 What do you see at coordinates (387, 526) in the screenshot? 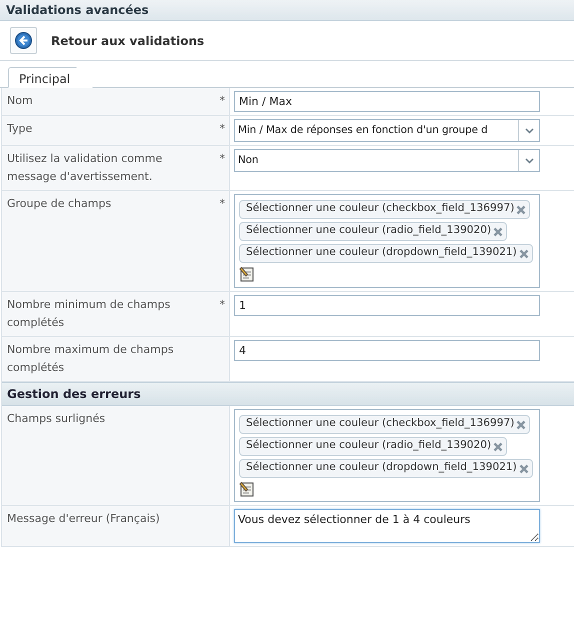
I see `message-textarea: Vous devez sélectionner de 1 à 4 couleurs` at bounding box center [387, 526].